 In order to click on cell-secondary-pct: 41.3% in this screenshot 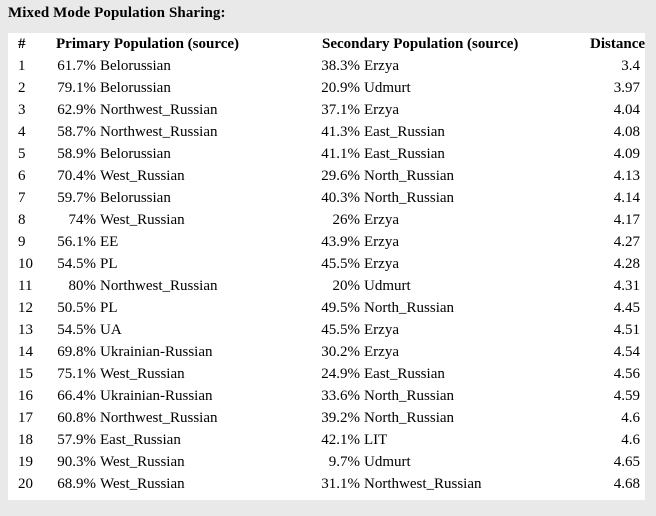, I will do `click(341, 132)`.